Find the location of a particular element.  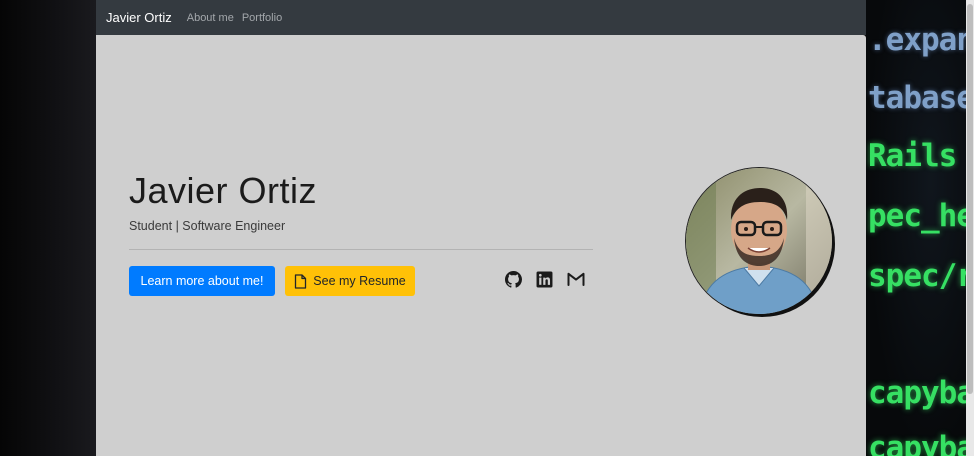

learn-more-label: Learn more about me! is located at coordinates (202, 281).